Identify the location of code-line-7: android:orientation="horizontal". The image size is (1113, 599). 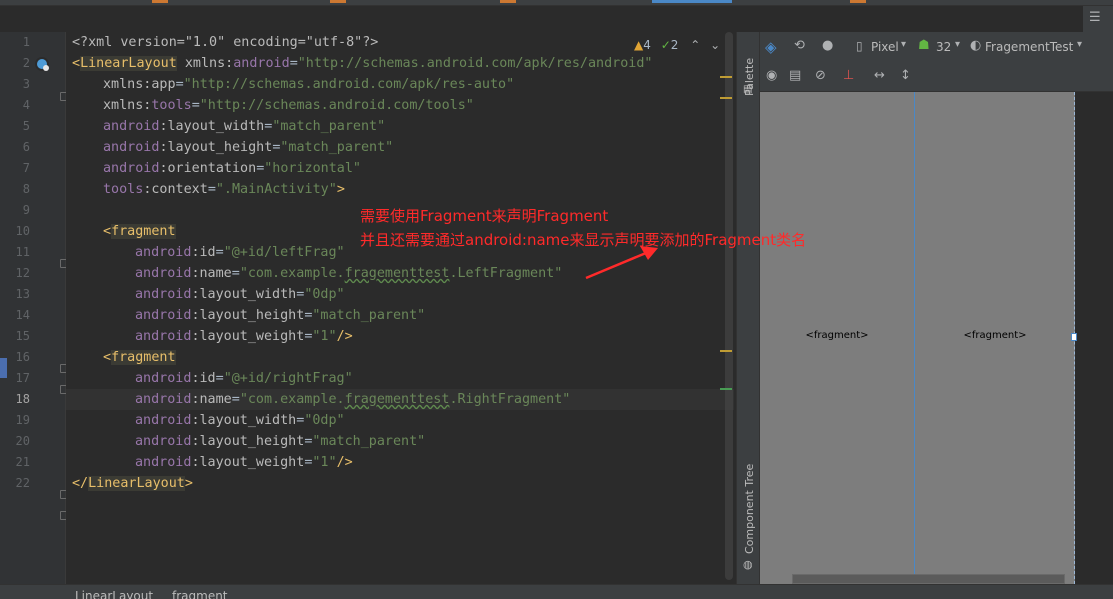
(232, 168).